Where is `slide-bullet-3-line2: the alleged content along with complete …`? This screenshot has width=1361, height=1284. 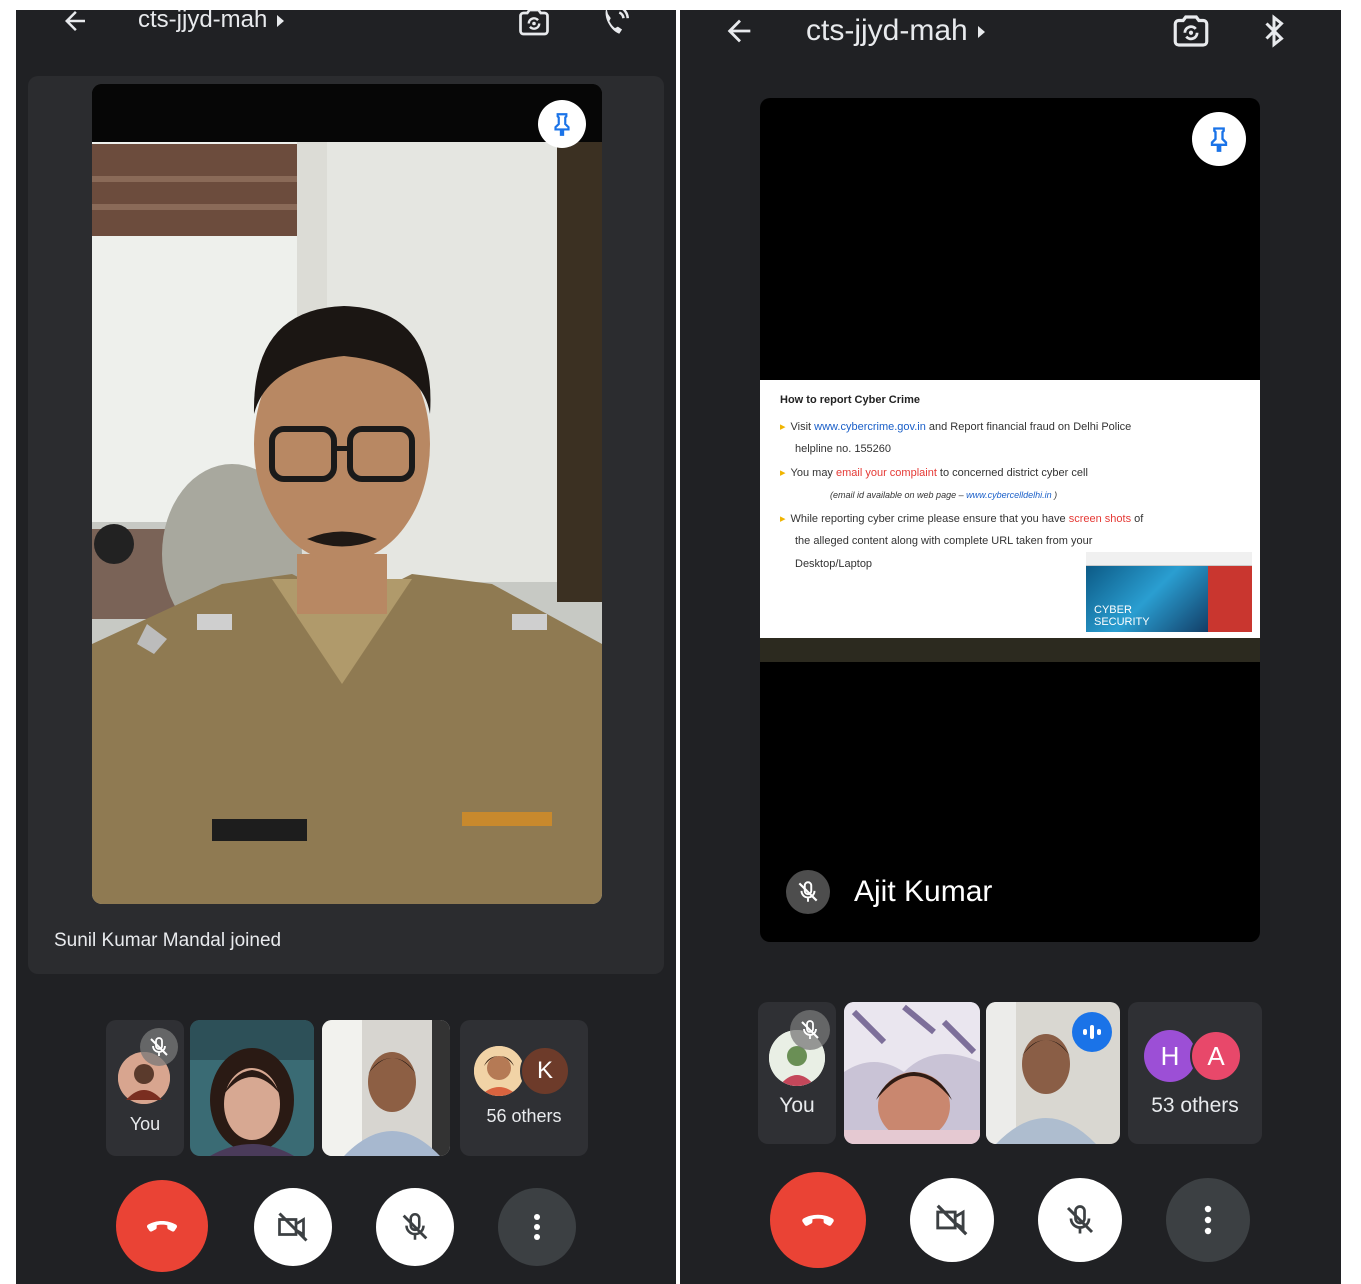
slide-bullet-3-line2: the alleged content along with complete … is located at coordinates (944, 541).